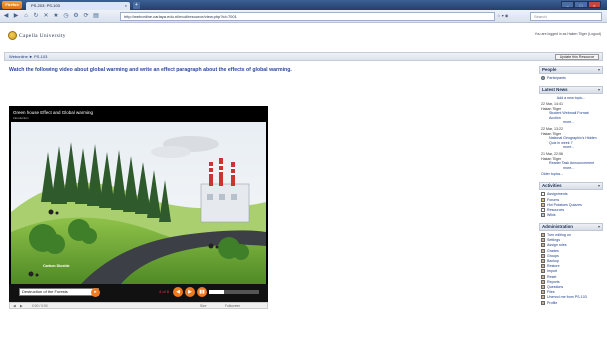 The width and height of the screenshot is (607, 360). I want to click on assignment-icon, so click(543, 194).